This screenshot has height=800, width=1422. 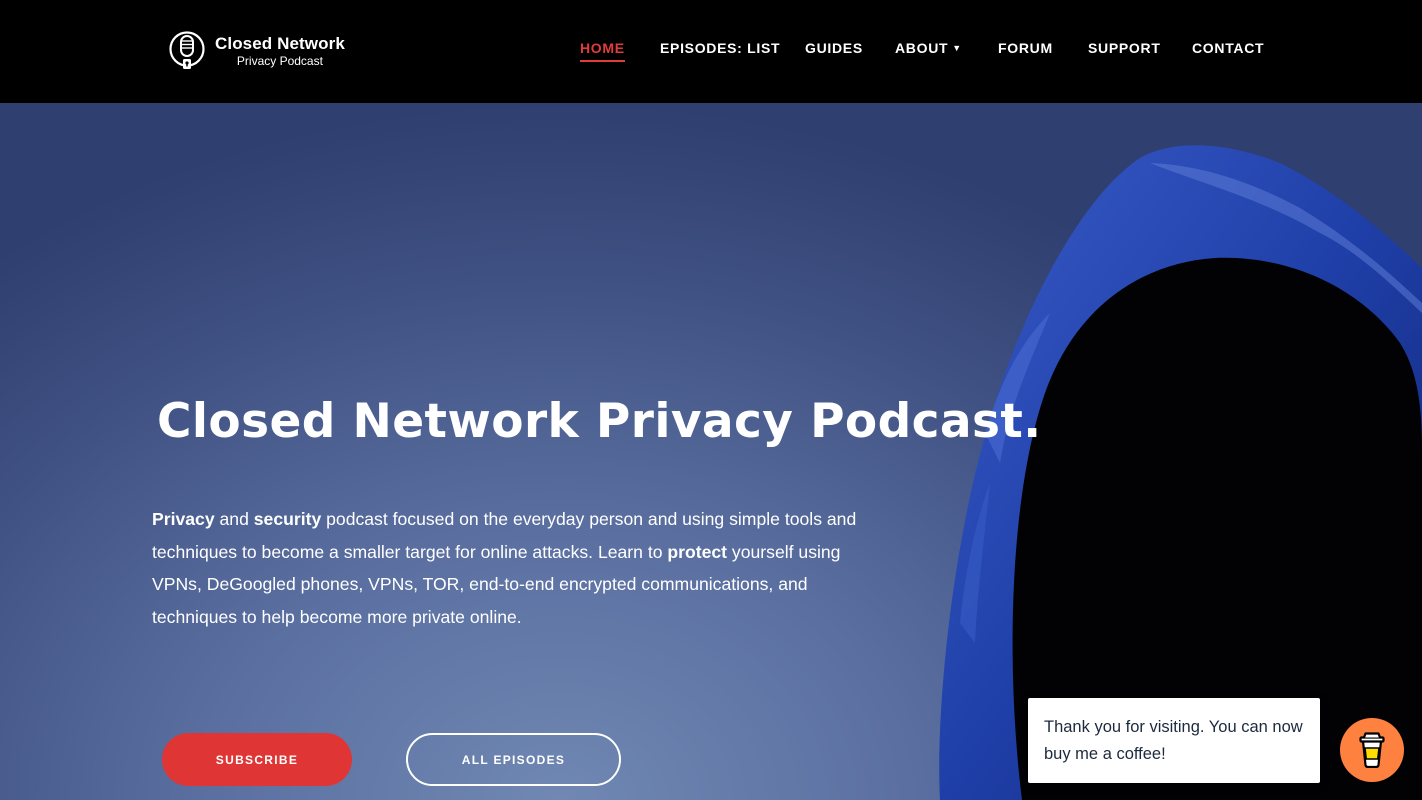 What do you see at coordinates (183, 519) in the screenshot?
I see `privacy-keyword: Privacy` at bounding box center [183, 519].